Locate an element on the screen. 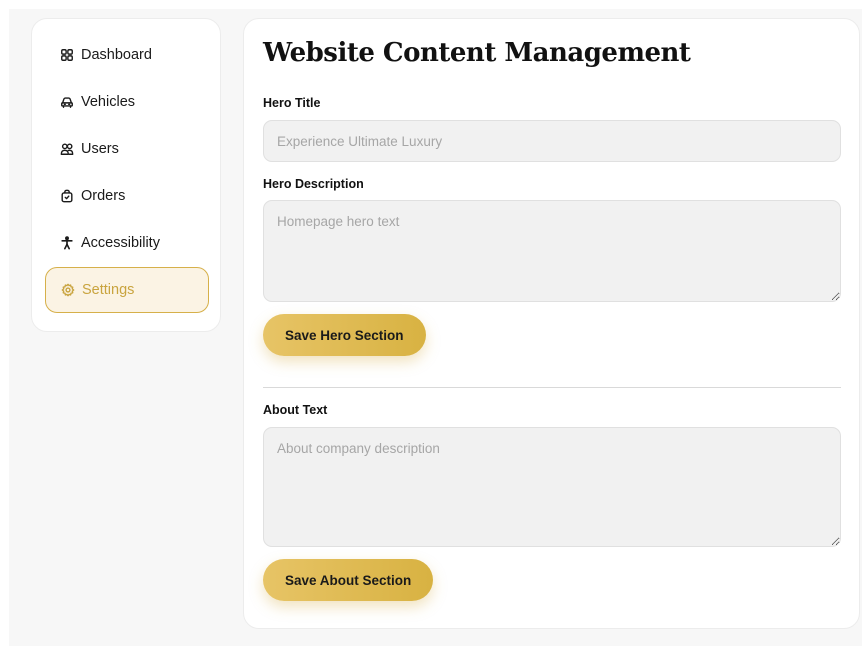  hero-title-input is located at coordinates (552, 141).